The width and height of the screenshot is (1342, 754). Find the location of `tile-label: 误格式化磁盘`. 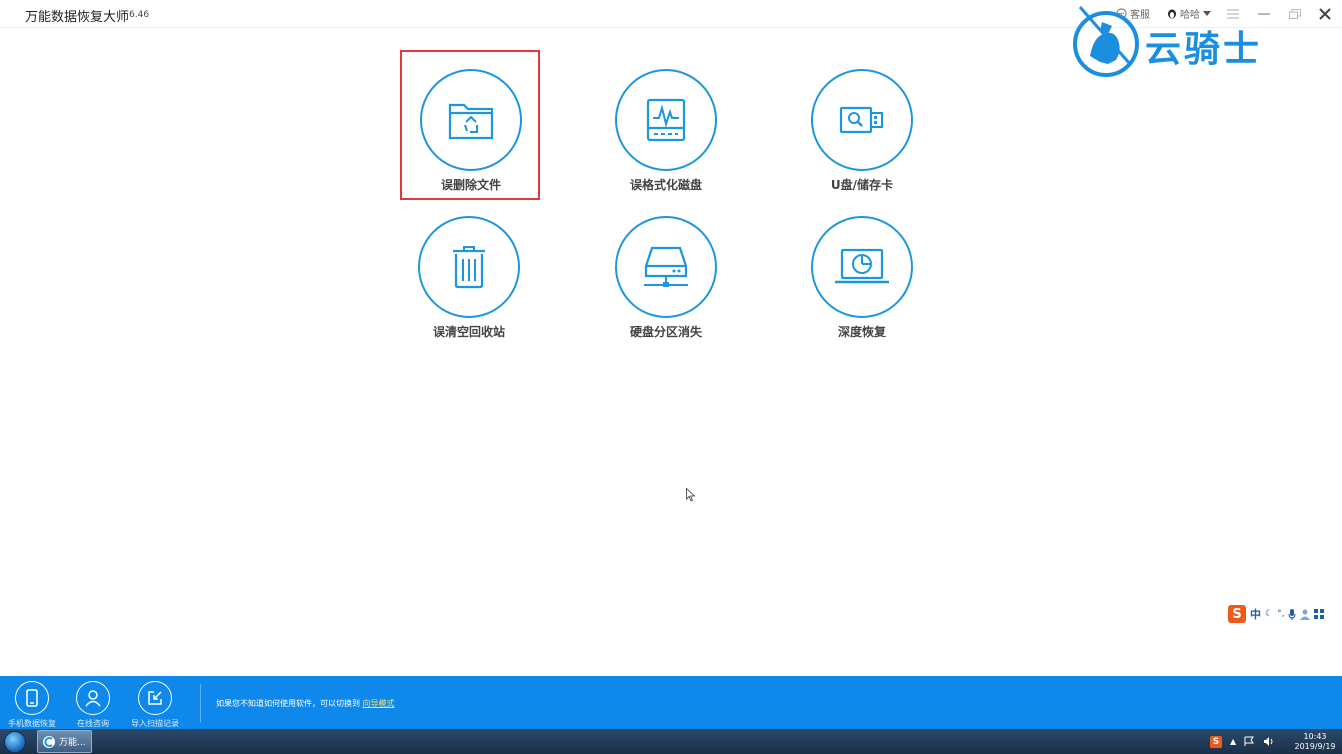

tile-label: 误格式化磁盘 is located at coordinates (665, 185).